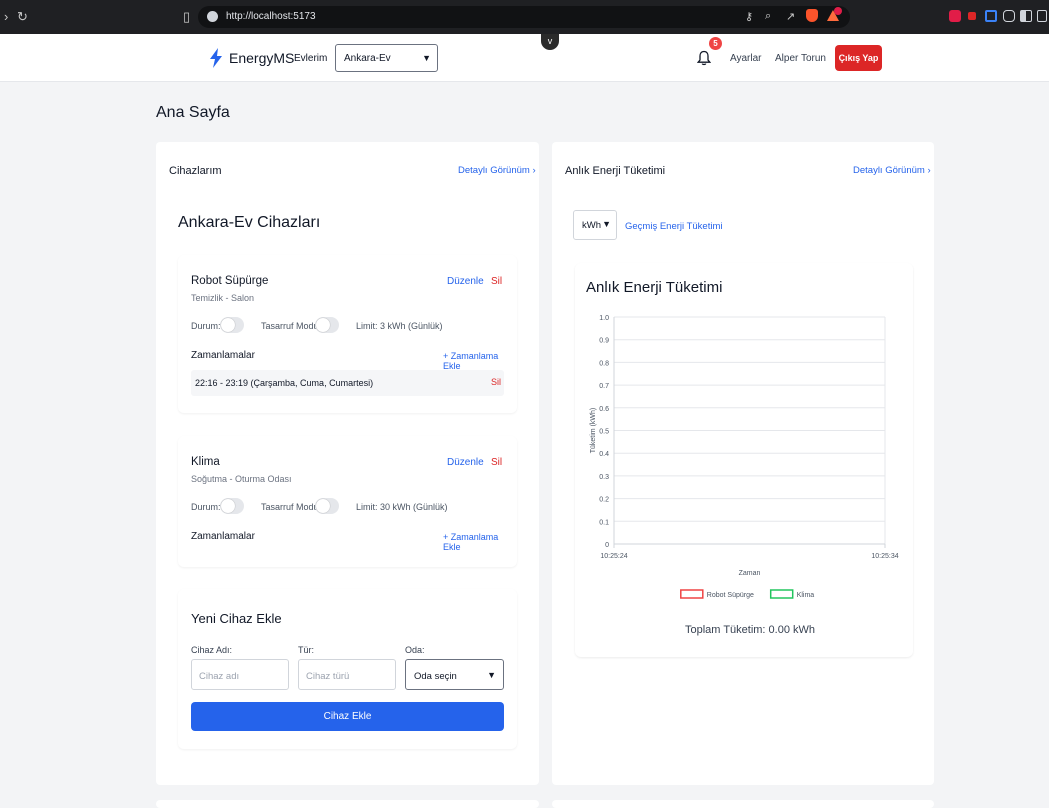 The height and width of the screenshot is (808, 1049). I want to click on bookmark-icon: ▯, so click(186, 17).